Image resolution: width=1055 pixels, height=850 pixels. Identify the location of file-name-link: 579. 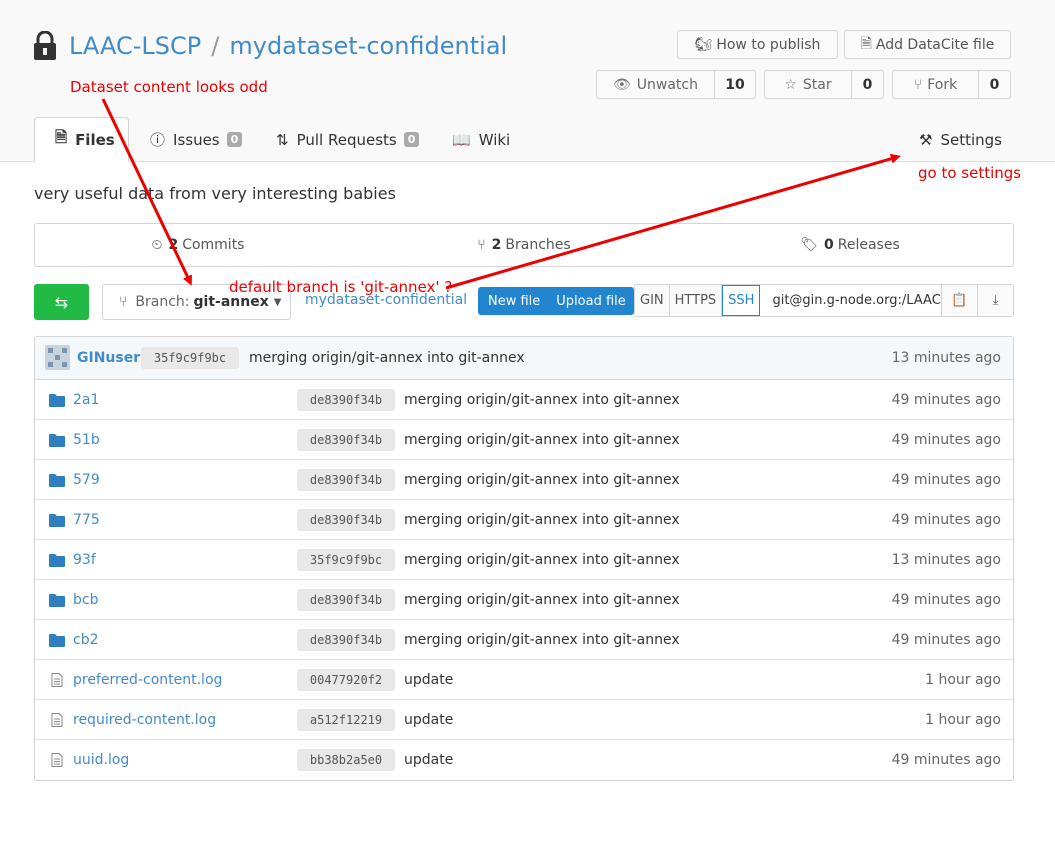
(86, 480).